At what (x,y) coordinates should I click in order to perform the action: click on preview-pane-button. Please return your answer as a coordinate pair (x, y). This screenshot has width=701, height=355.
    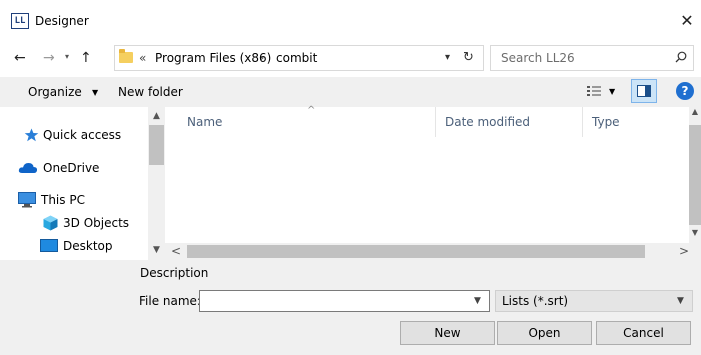
    Looking at the image, I should click on (644, 91).